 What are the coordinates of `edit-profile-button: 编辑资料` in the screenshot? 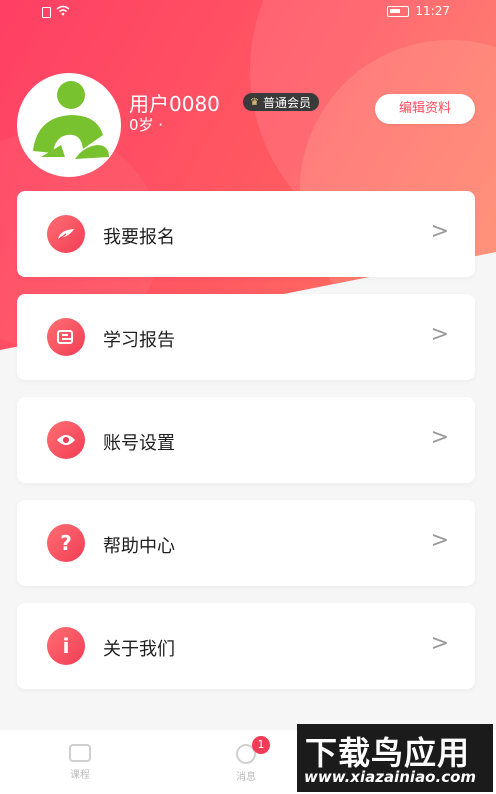 It's located at (425, 109).